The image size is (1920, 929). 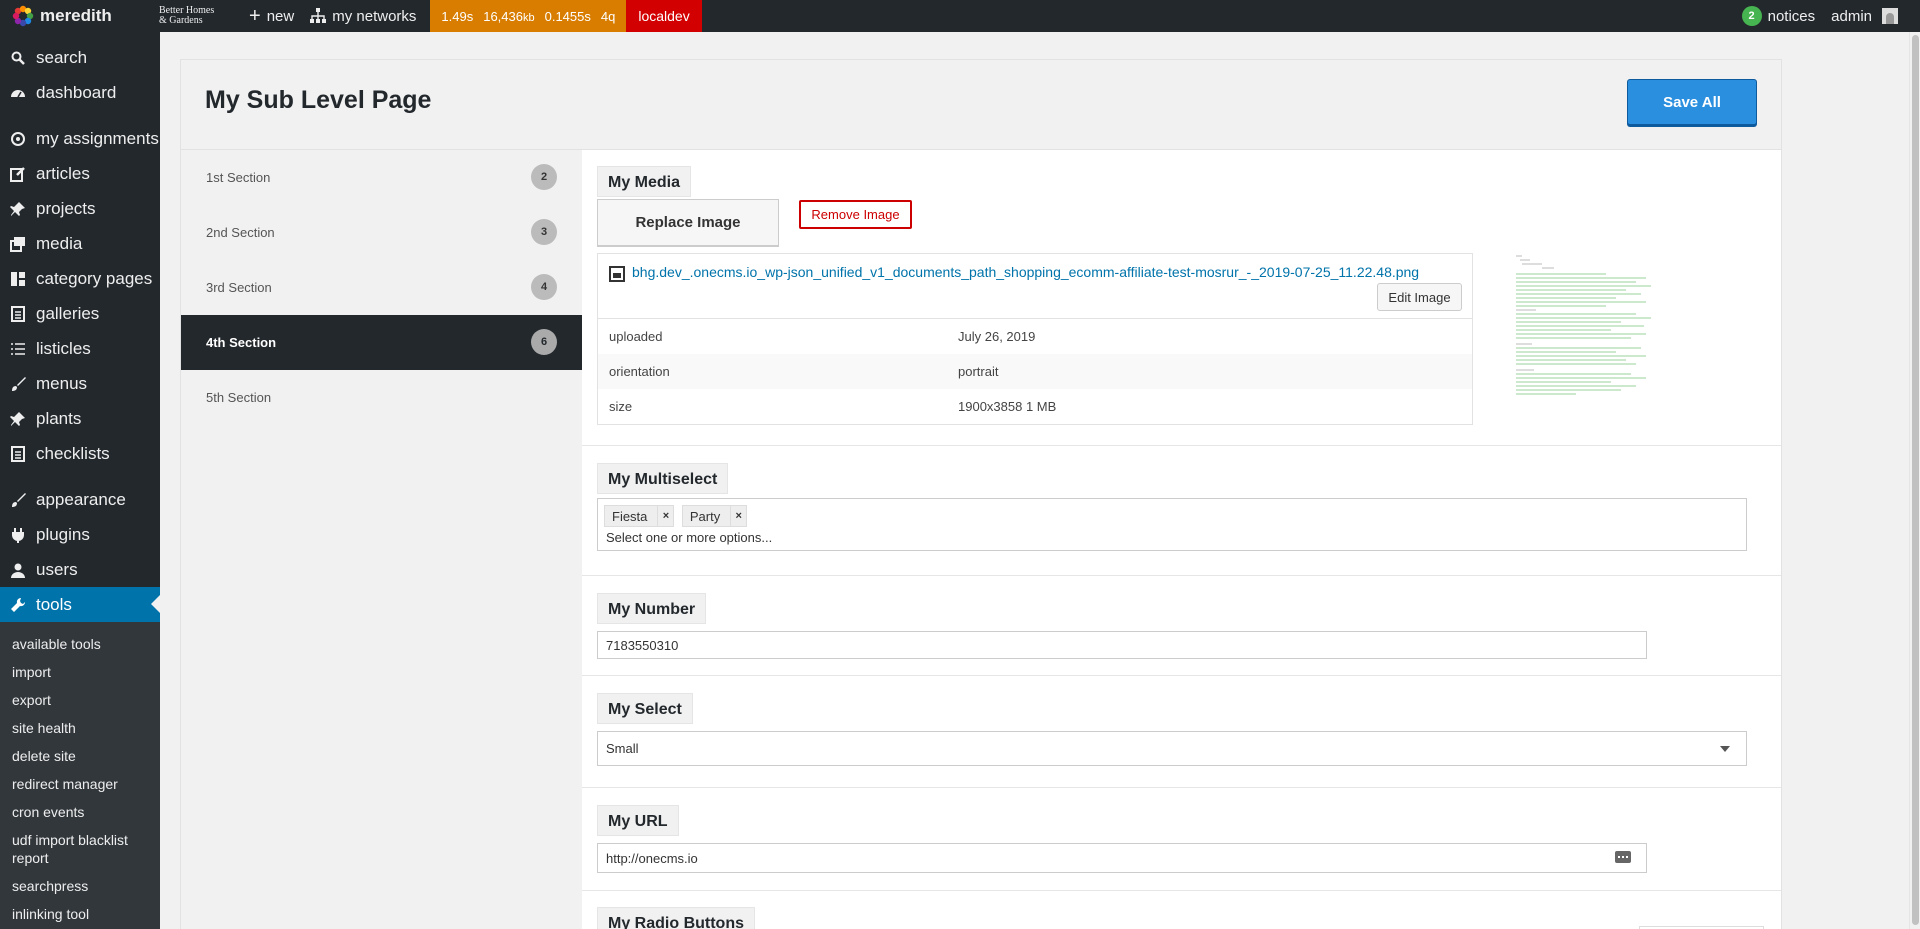 What do you see at coordinates (981, 105) in the screenshot?
I see `page-header: My Sub Level Page Save All` at bounding box center [981, 105].